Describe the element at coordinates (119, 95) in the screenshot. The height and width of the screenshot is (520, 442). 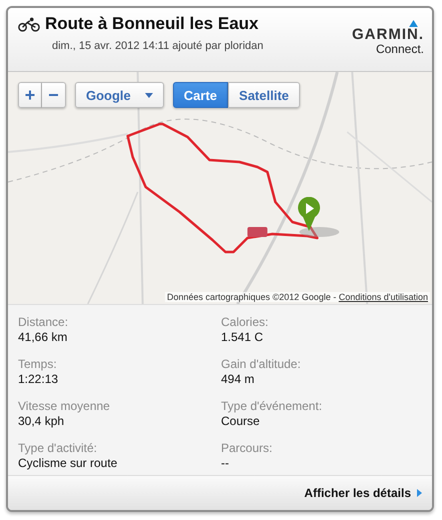
I see `provider-dropdown: Google` at that location.